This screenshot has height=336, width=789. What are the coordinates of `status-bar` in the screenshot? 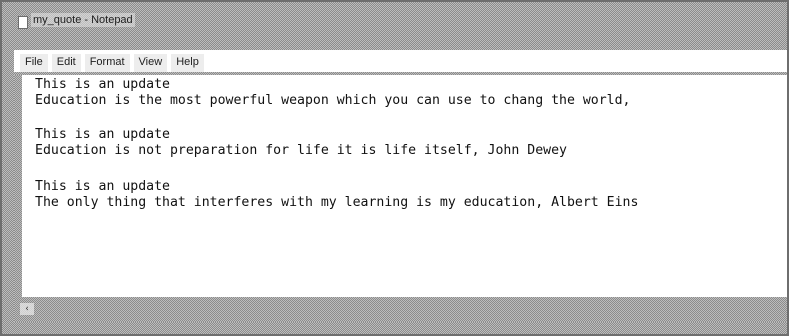 It's located at (394, 328).